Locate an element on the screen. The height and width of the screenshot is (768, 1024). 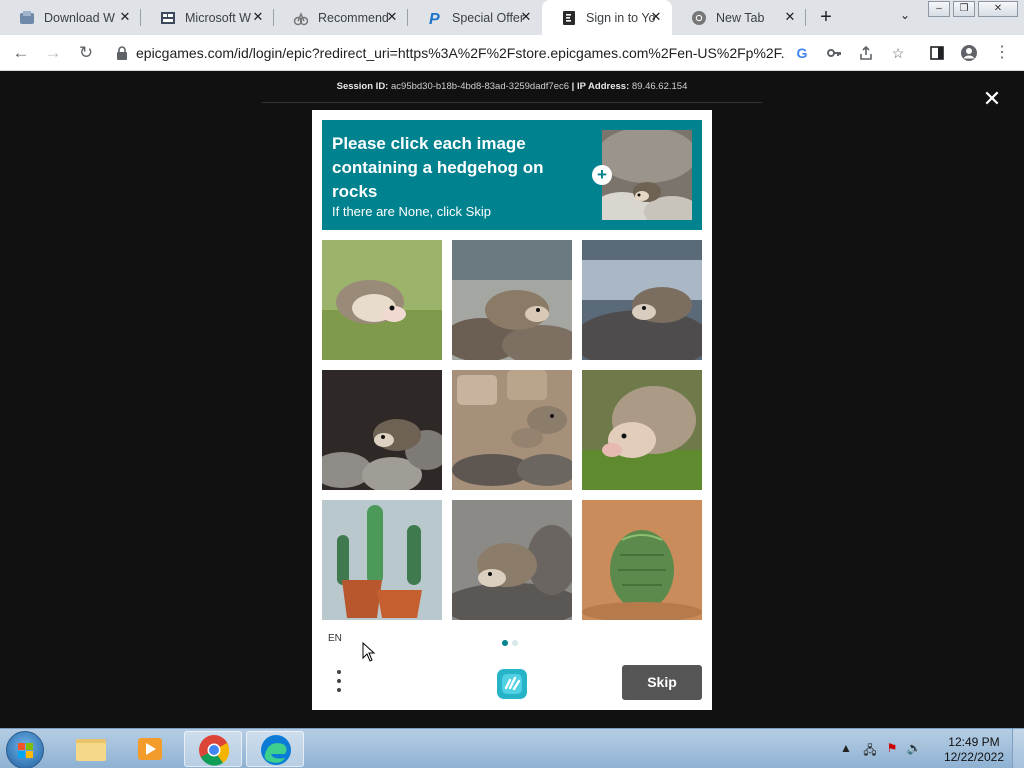
reload-icon: ↻ is located at coordinates (86, 53).